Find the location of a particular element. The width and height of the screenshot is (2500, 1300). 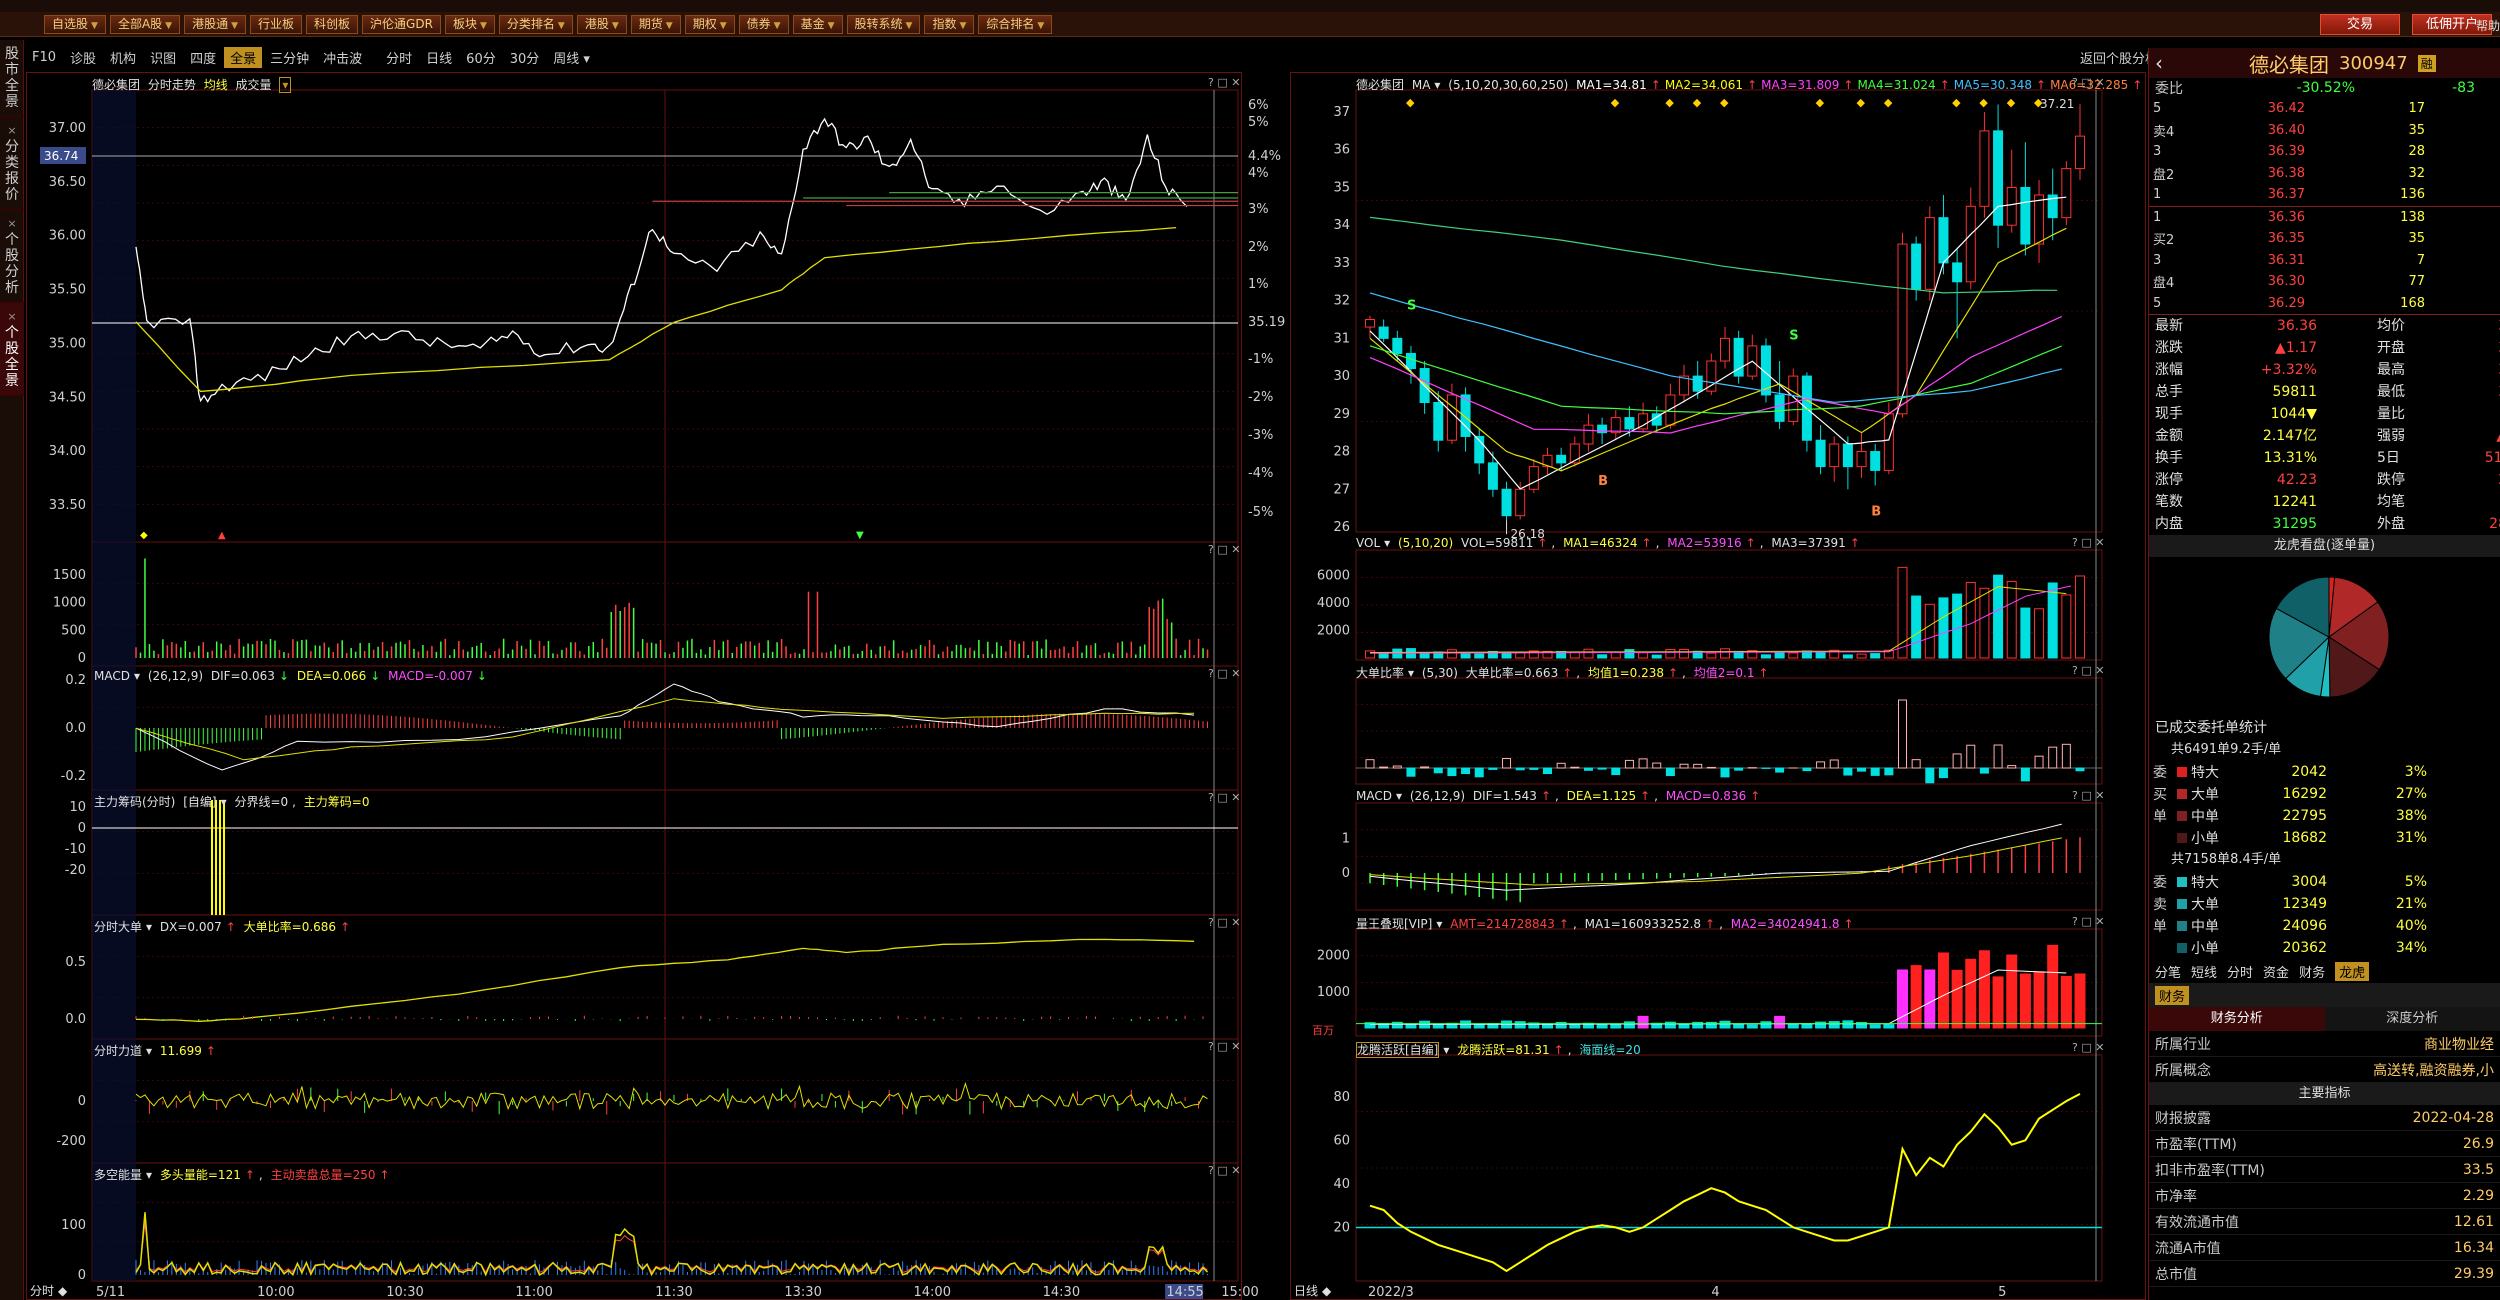

order-stat-row: 买 大单 16292 27% is located at coordinates (2324, 794).